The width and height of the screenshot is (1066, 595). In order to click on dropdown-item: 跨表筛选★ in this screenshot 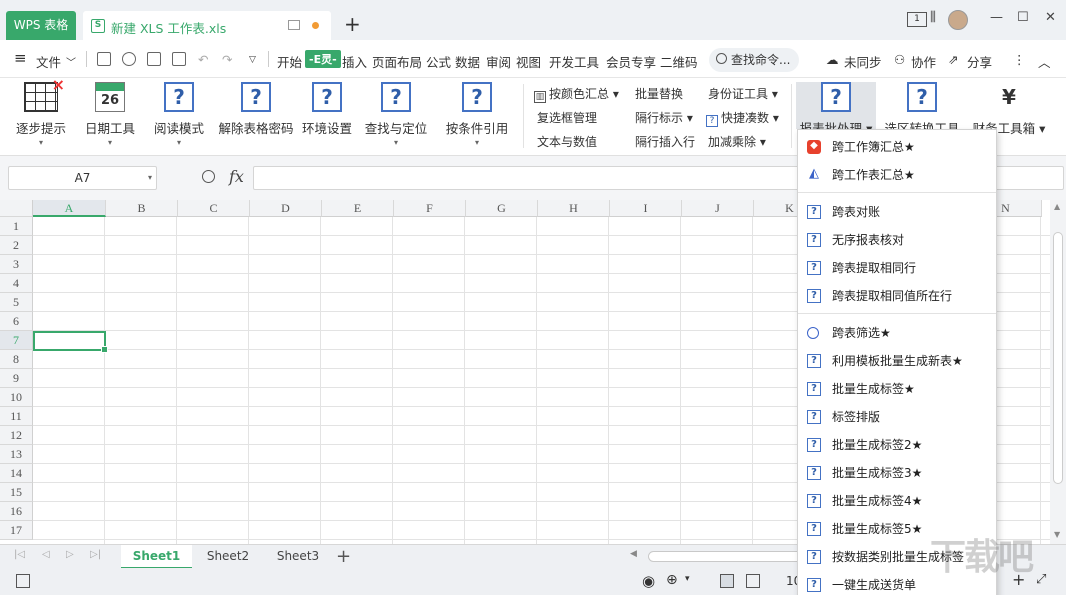, I will do `click(897, 333)`.